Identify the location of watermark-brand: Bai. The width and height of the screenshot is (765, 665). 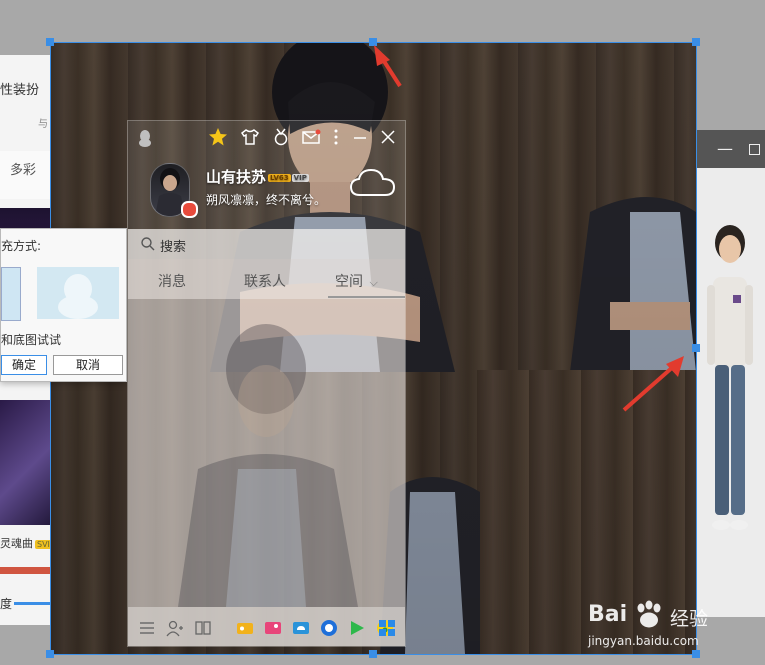
(608, 614).